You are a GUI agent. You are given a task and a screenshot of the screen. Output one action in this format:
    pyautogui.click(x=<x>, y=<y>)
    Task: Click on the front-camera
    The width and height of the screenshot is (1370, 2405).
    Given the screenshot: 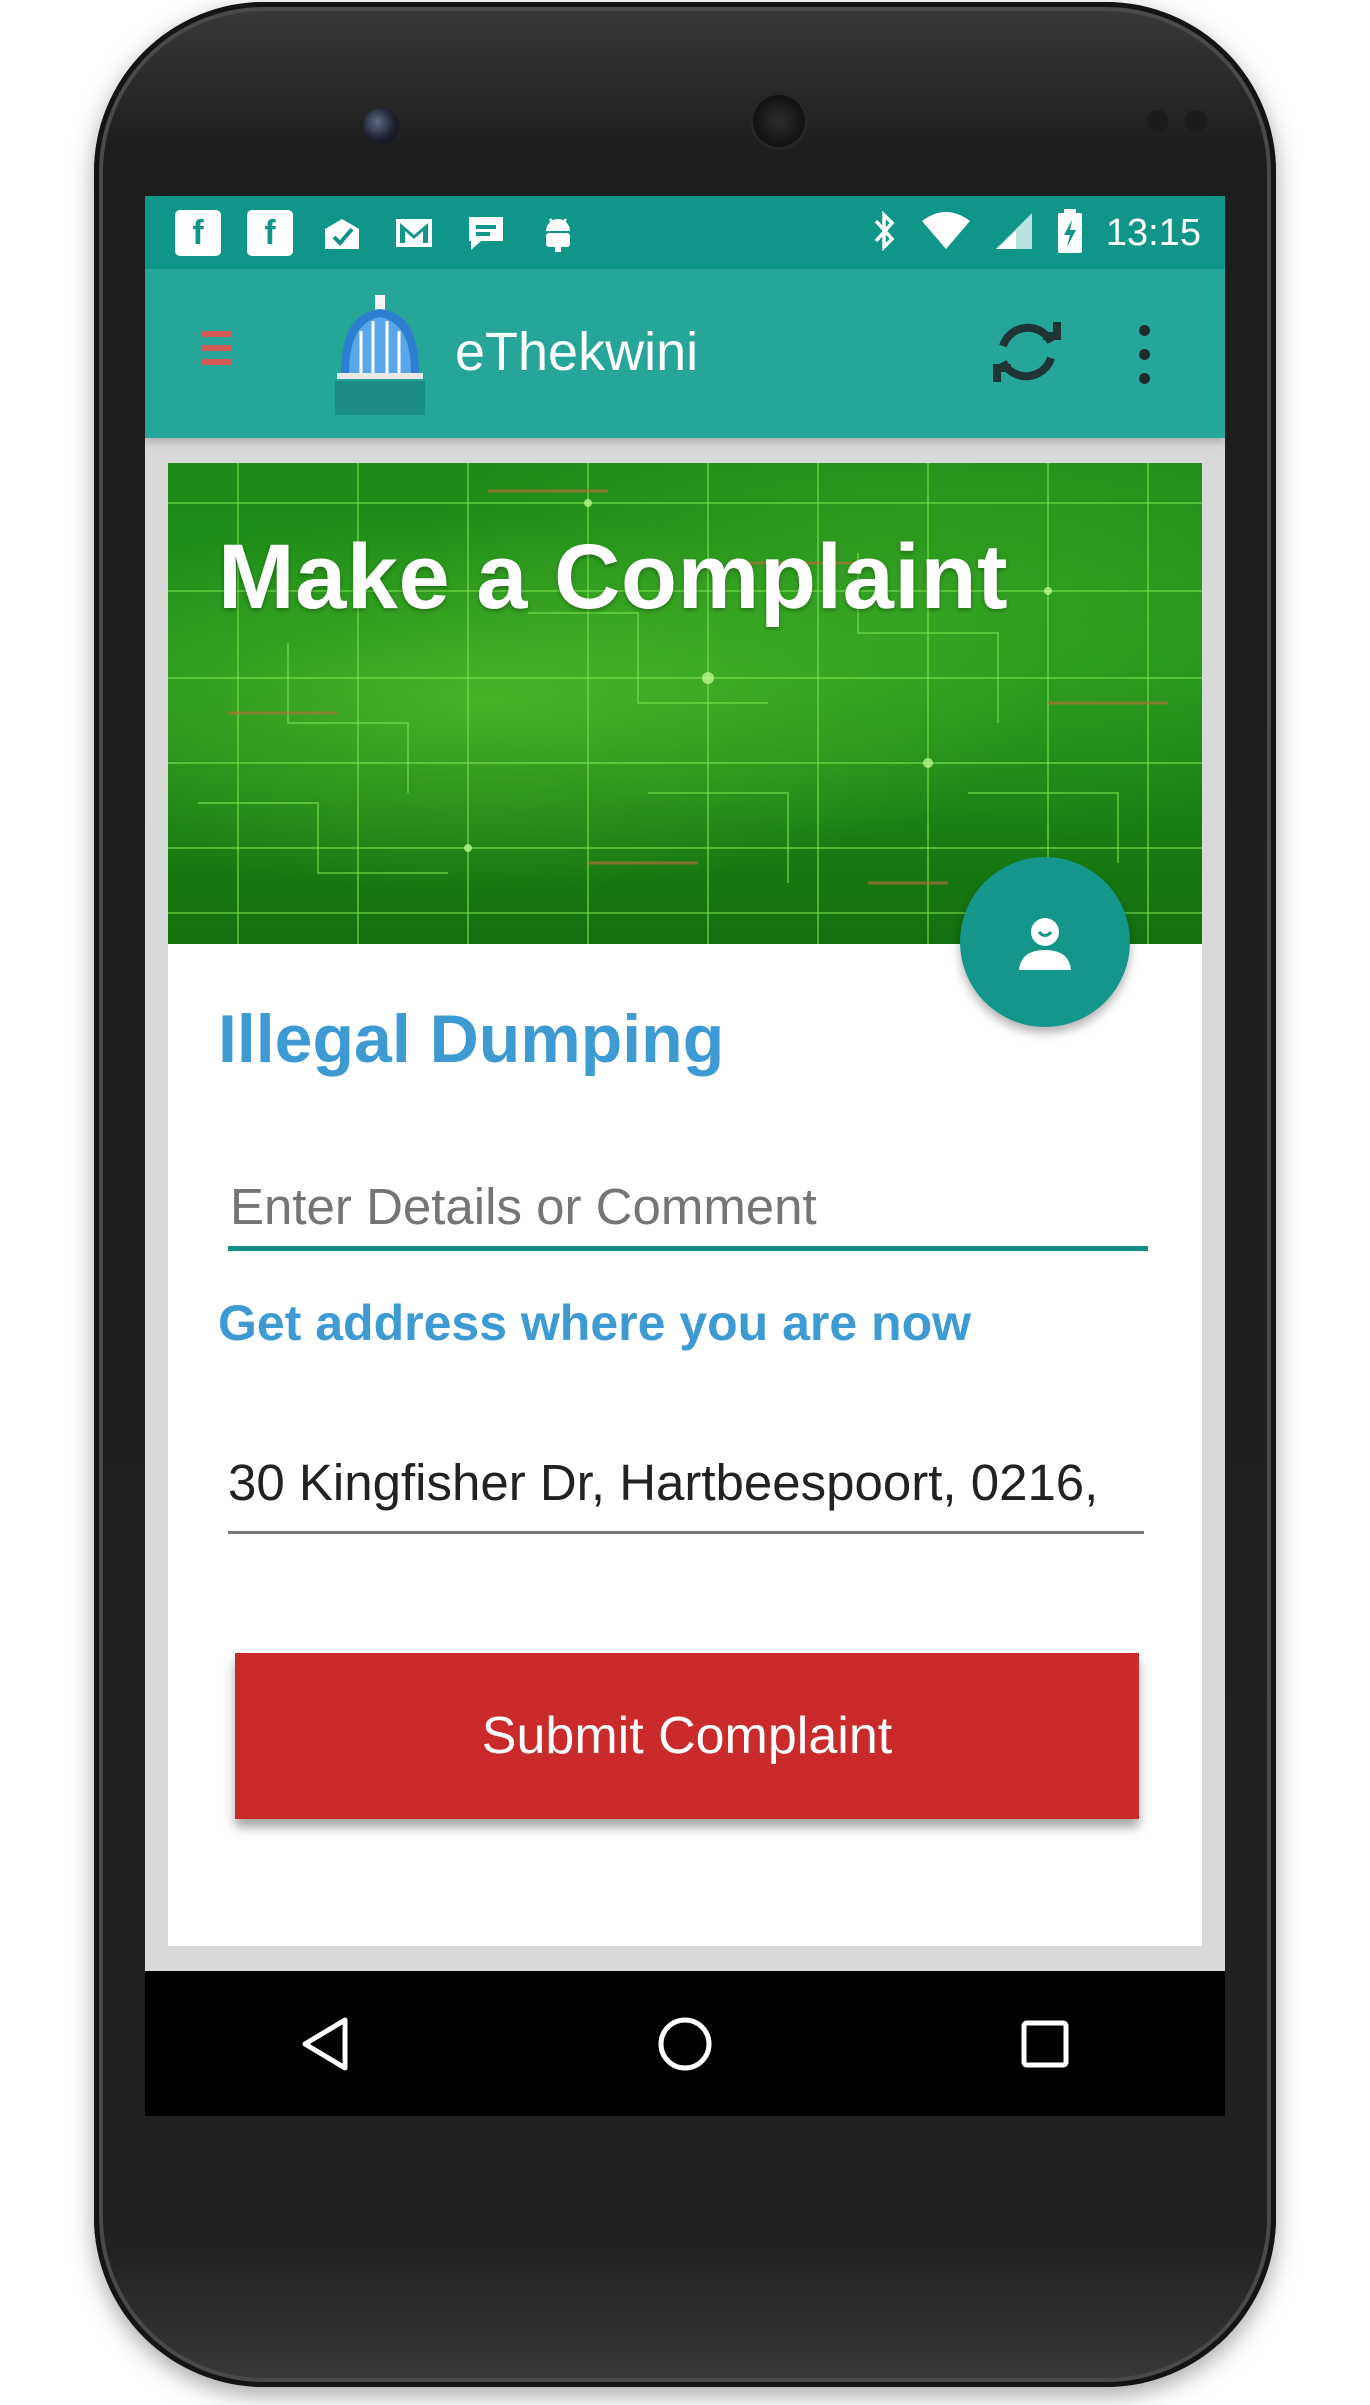 What is the action you would take?
    pyautogui.click(x=381, y=126)
    